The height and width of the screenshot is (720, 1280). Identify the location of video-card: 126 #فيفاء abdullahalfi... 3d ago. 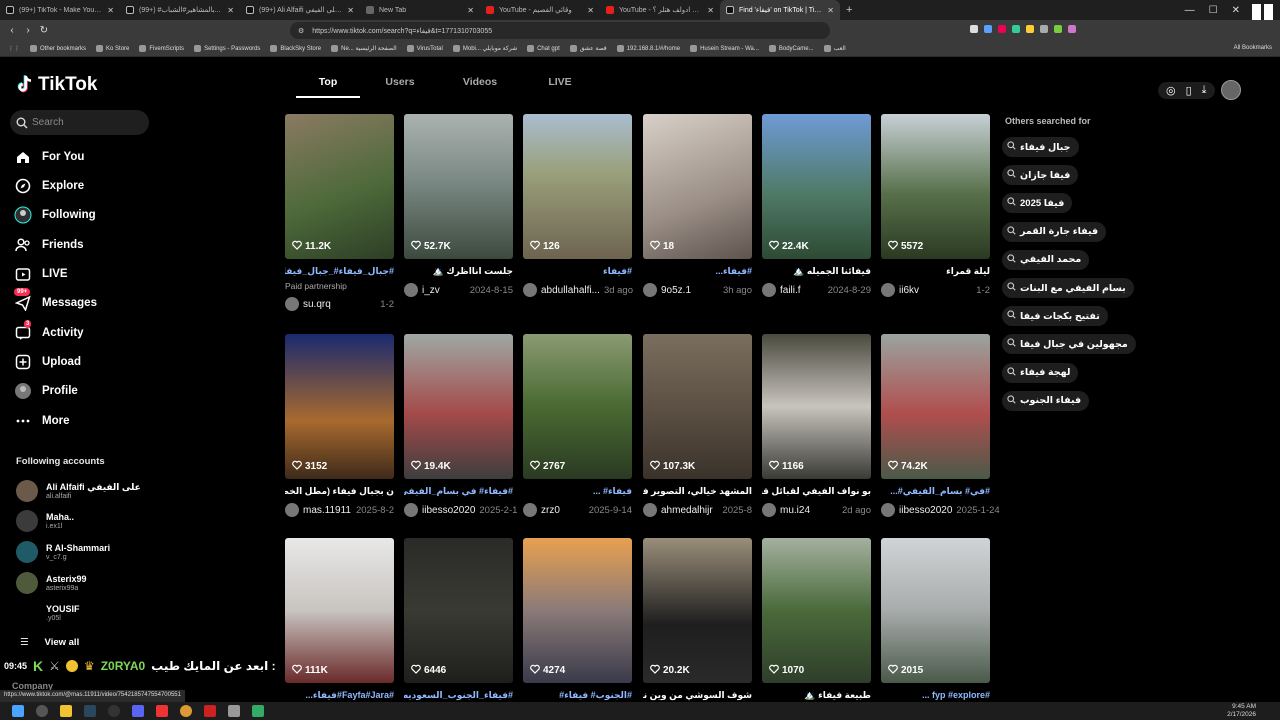
(578, 205).